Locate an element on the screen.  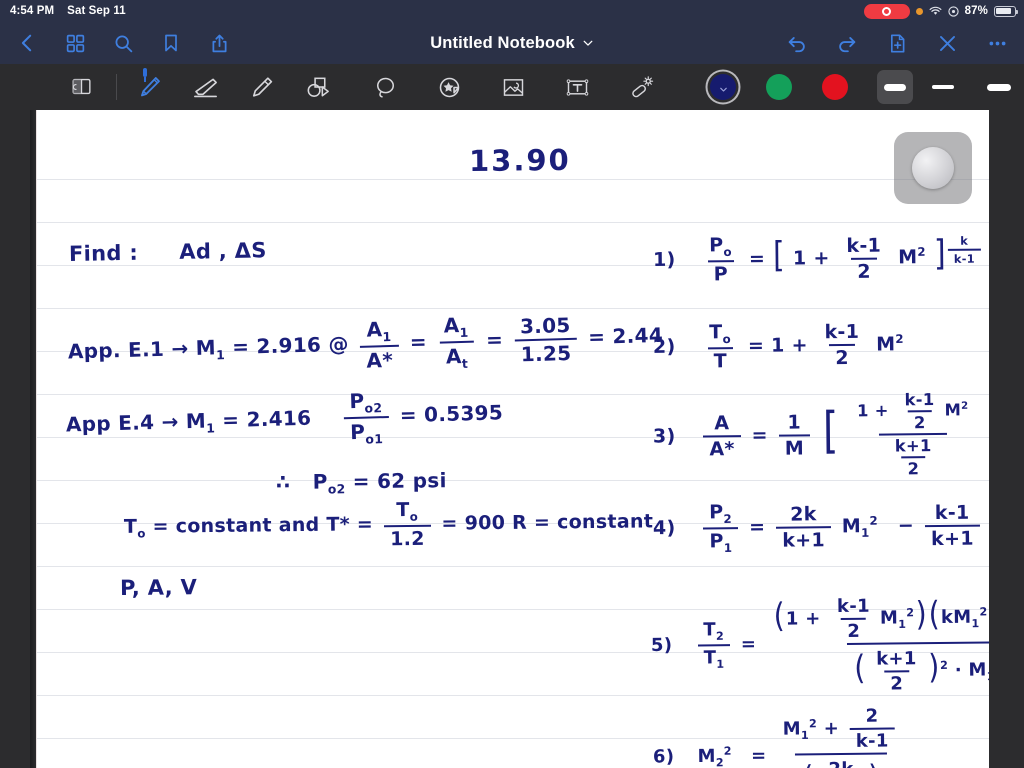
find-label: Find : is located at coordinates (103, 253).